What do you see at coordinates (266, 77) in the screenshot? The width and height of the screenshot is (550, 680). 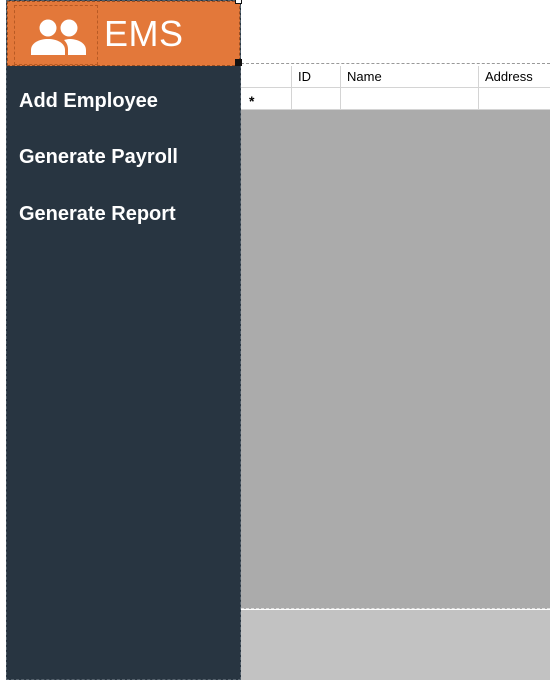 I see `row-header-corner` at bounding box center [266, 77].